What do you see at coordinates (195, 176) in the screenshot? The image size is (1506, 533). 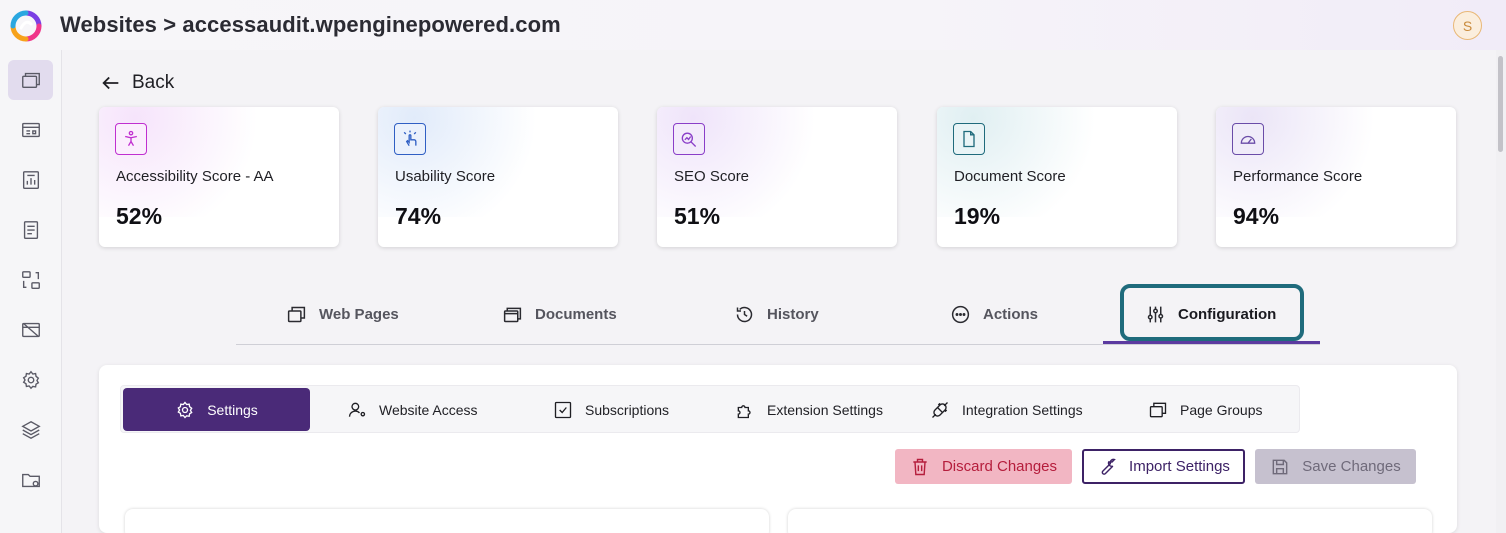 I see `score-label: Accessibility Score - AA` at bounding box center [195, 176].